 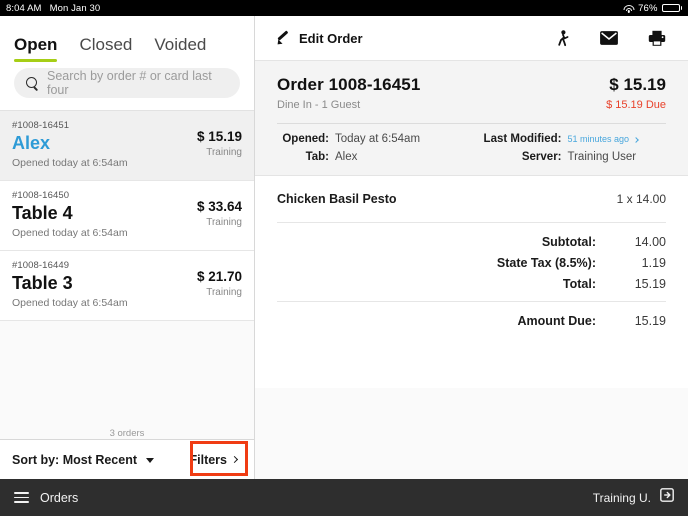 I want to click on toolbar-icon-group, so click(x=610, y=38).